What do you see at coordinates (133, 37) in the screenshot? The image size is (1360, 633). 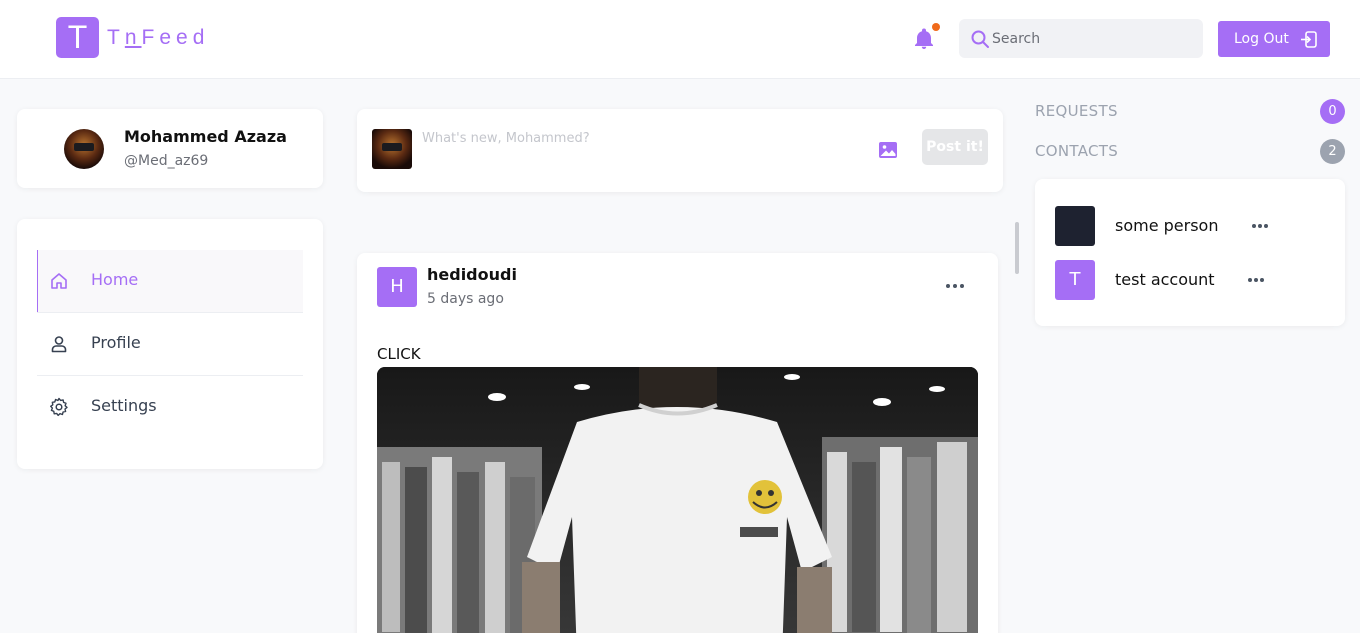 I see `logo-text-part-2: n` at bounding box center [133, 37].